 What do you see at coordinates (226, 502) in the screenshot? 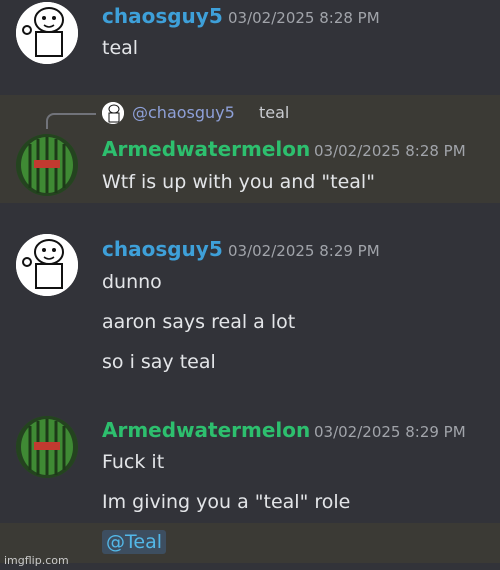
I see `message-text: Im giving you a "teal" role` at bounding box center [226, 502].